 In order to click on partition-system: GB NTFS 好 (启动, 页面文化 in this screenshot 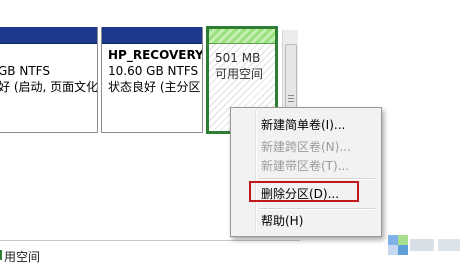, I will do `click(49, 80)`.